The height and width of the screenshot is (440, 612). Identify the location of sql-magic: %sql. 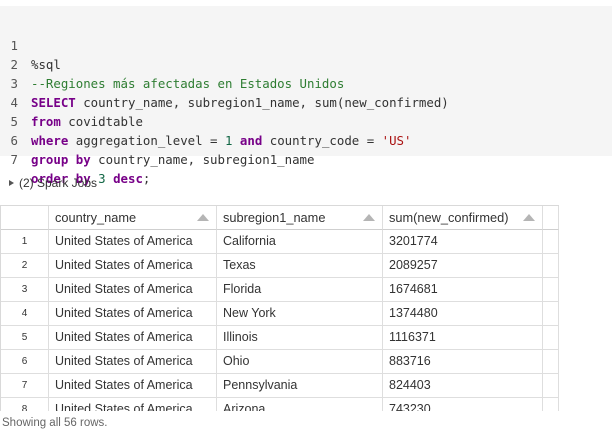
(46, 64).